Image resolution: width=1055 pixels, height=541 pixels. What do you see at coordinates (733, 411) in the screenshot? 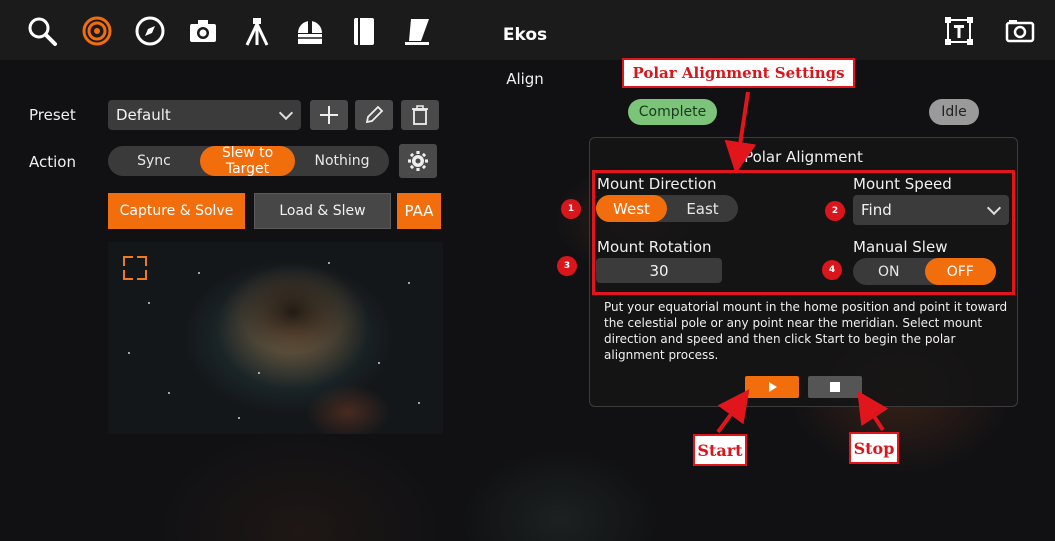
I see `start-arrow` at bounding box center [733, 411].